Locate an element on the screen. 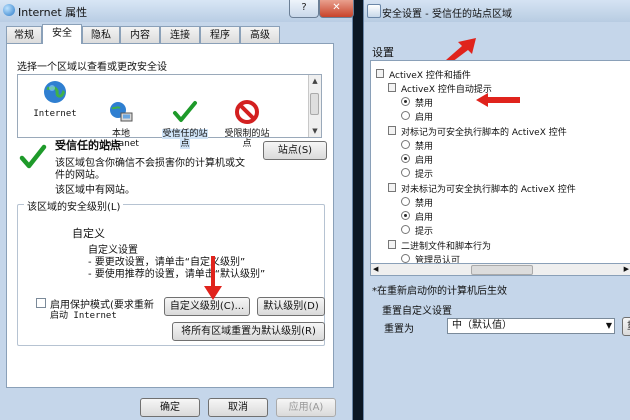 Image resolution: width=630 pixels, height=420 pixels. red-arrow-down-icon is located at coordinates (213, 278).